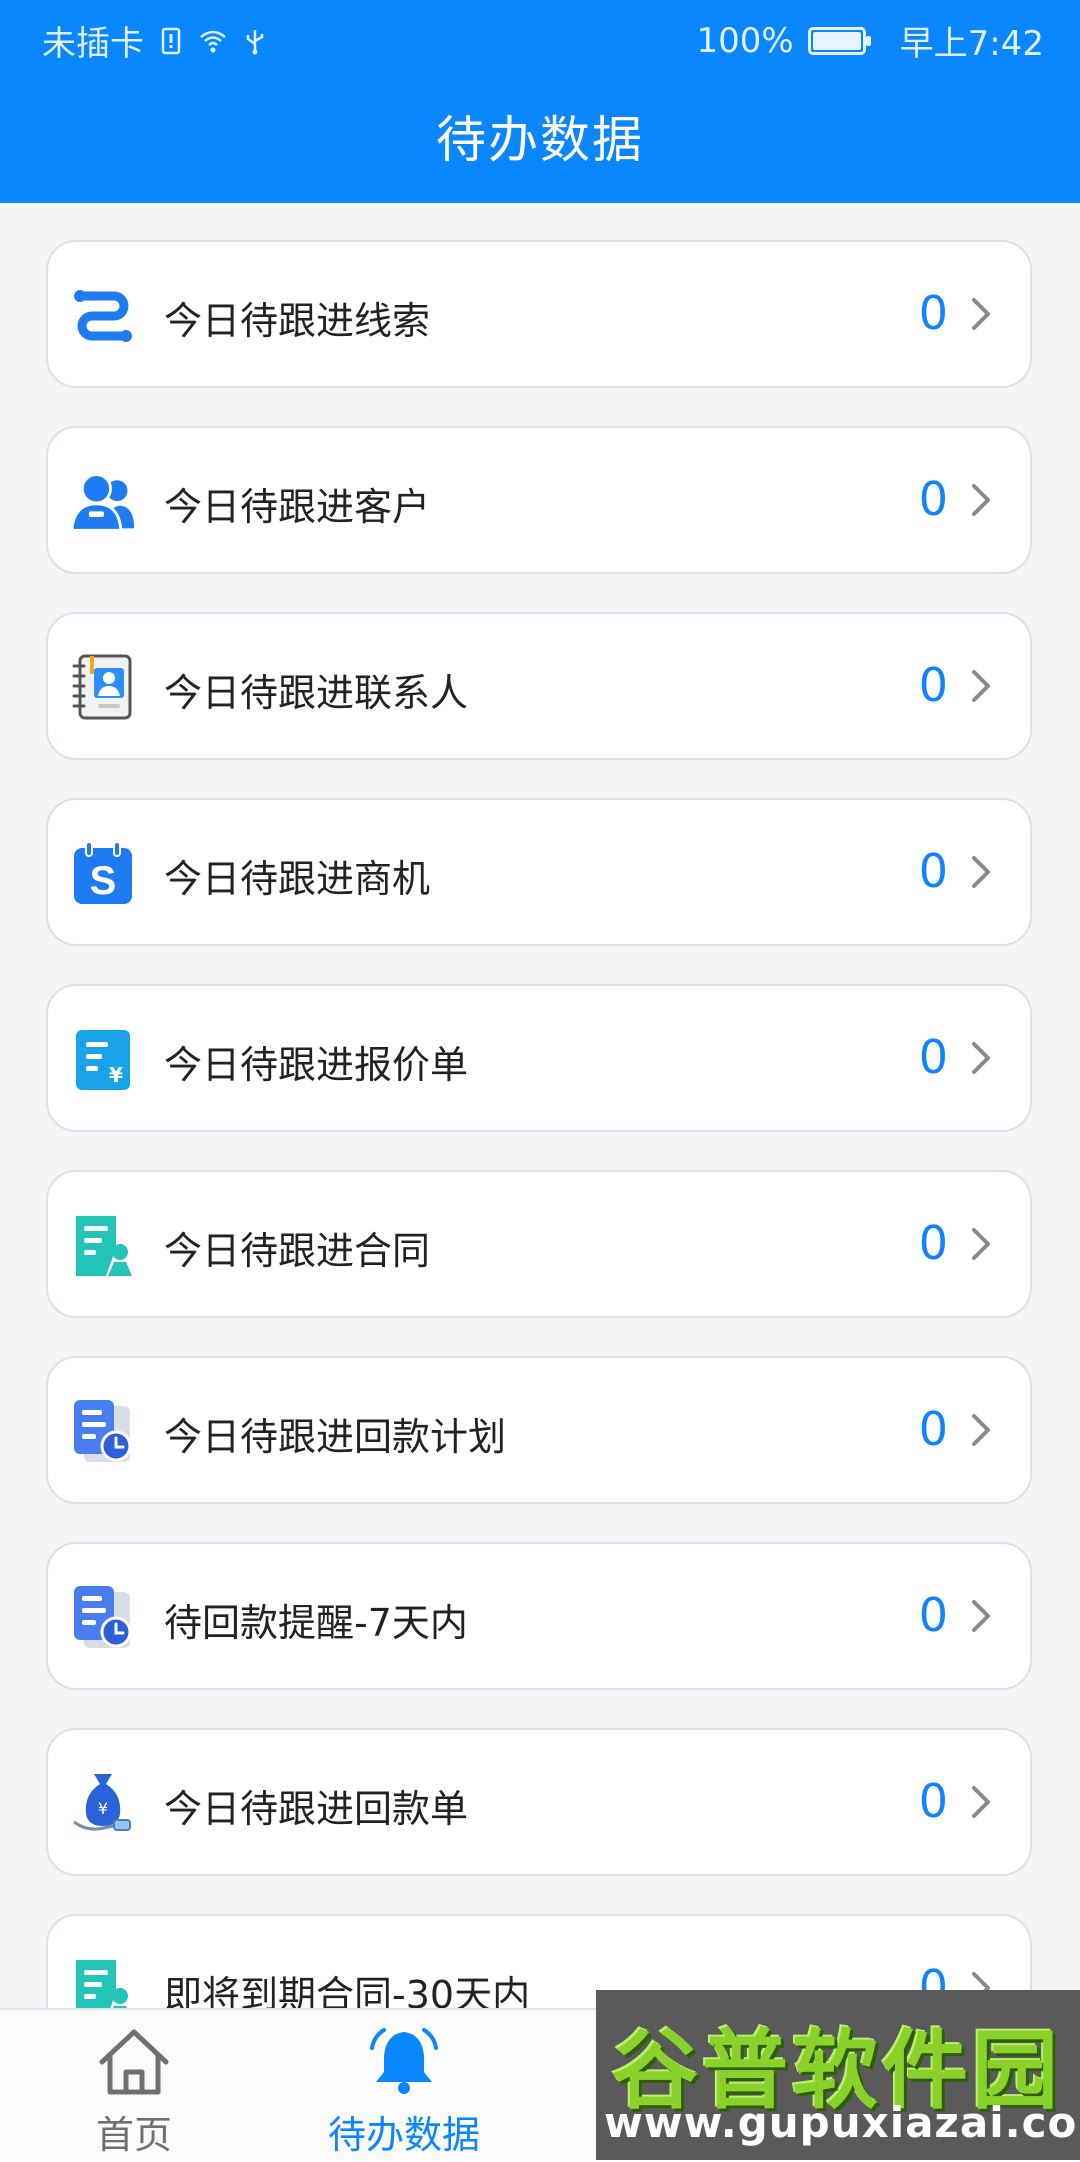 The height and width of the screenshot is (2162, 1080). What do you see at coordinates (540, 38) in the screenshot?
I see `status-bar: 未插卡 100% 早上7:42` at bounding box center [540, 38].